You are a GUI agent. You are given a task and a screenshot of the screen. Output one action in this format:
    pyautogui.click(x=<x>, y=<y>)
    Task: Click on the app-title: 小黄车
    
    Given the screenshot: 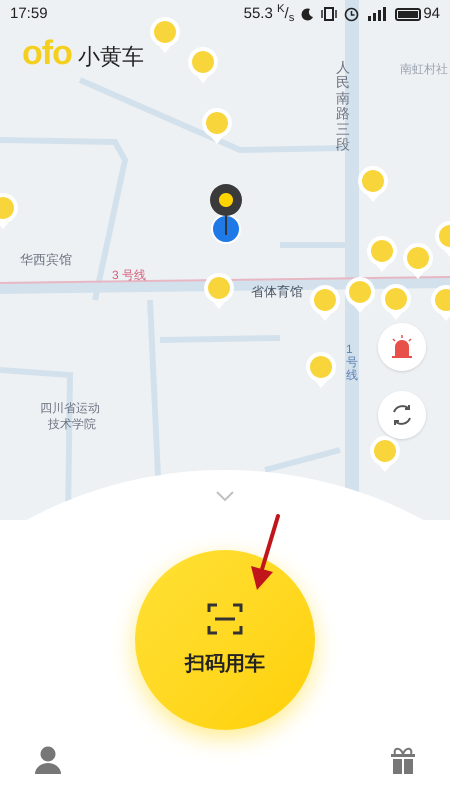 What is the action you would take?
    pyautogui.click(x=111, y=58)
    